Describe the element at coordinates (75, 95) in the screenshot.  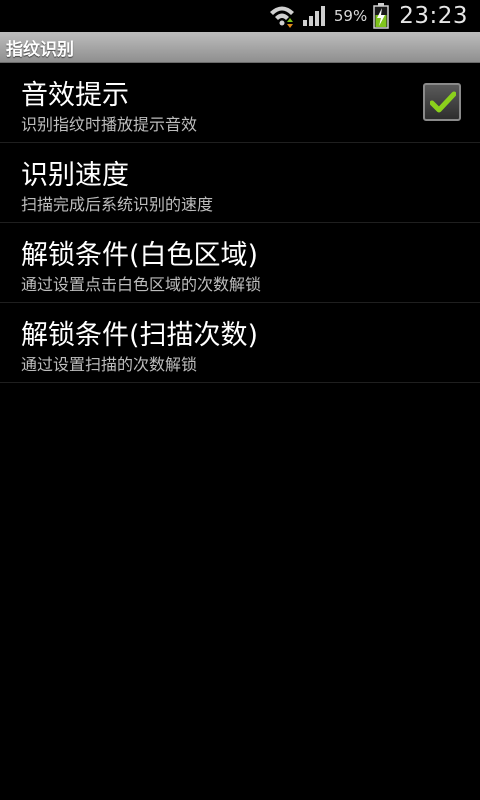
I see `pref-title: 音效提示` at that location.